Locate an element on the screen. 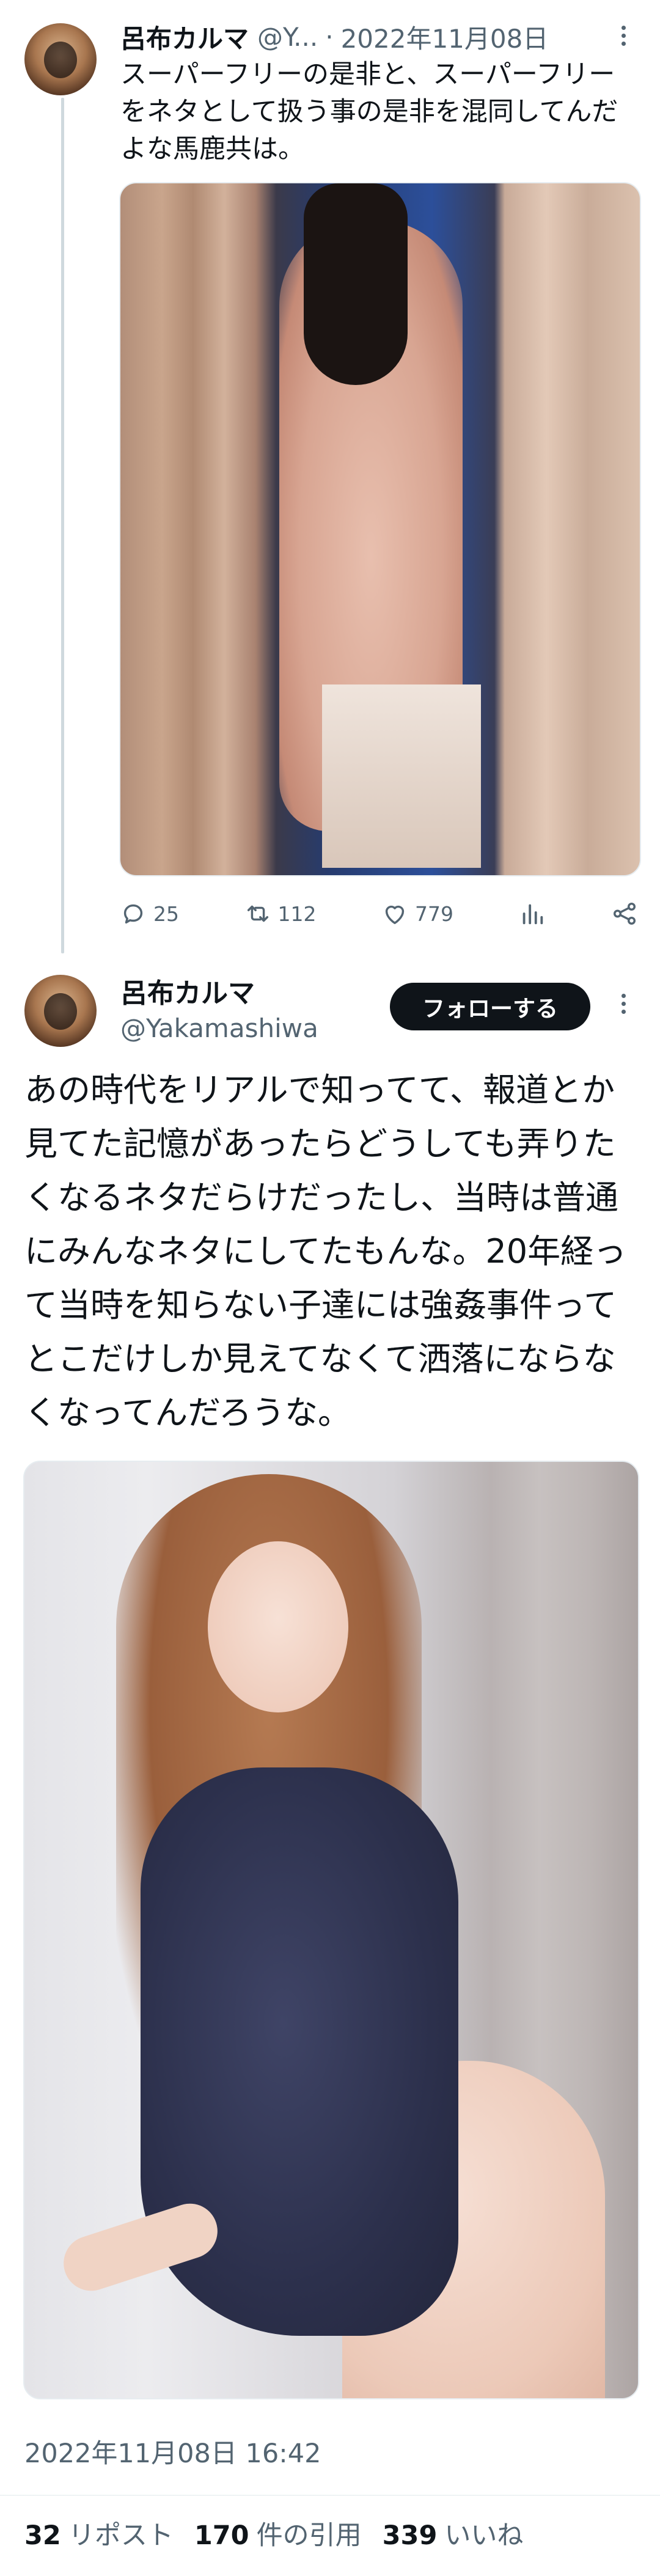 The height and width of the screenshot is (2576, 660). tweet-timestamp: 2022年11月08日 16:42 is located at coordinates (173, 2453).